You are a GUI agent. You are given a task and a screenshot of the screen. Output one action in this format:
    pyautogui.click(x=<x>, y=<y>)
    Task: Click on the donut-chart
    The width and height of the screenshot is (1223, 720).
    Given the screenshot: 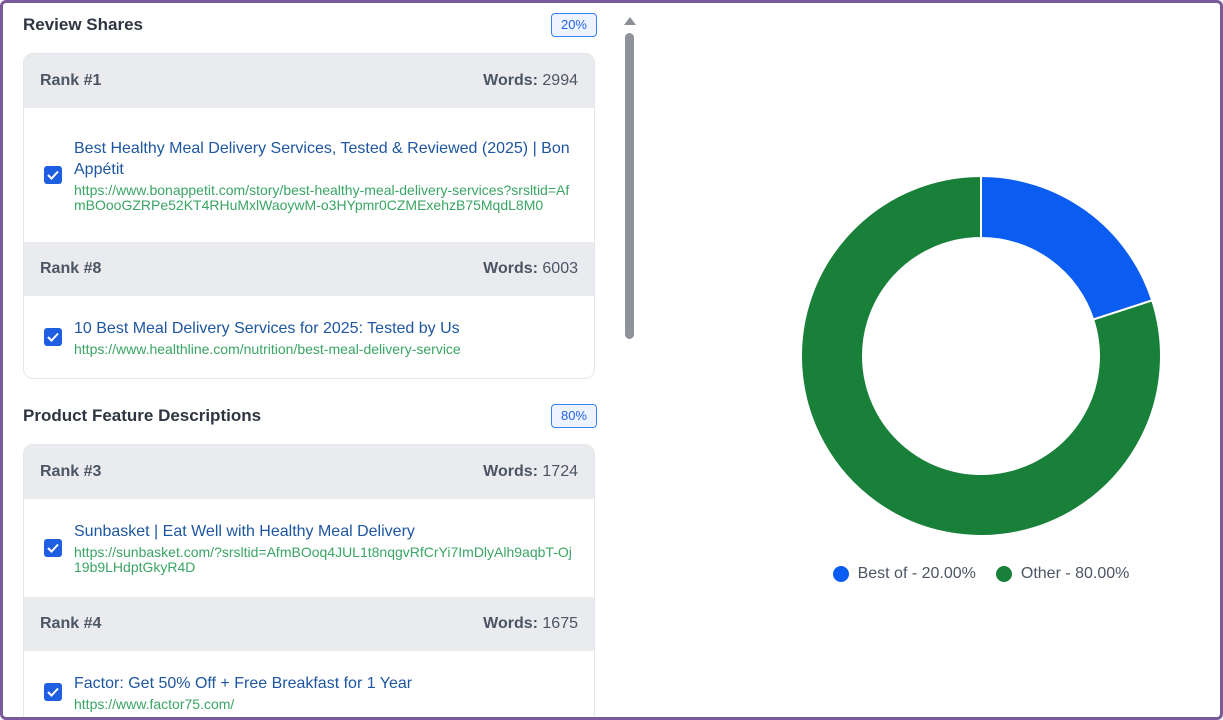 What is the action you would take?
    pyautogui.click(x=981, y=355)
    